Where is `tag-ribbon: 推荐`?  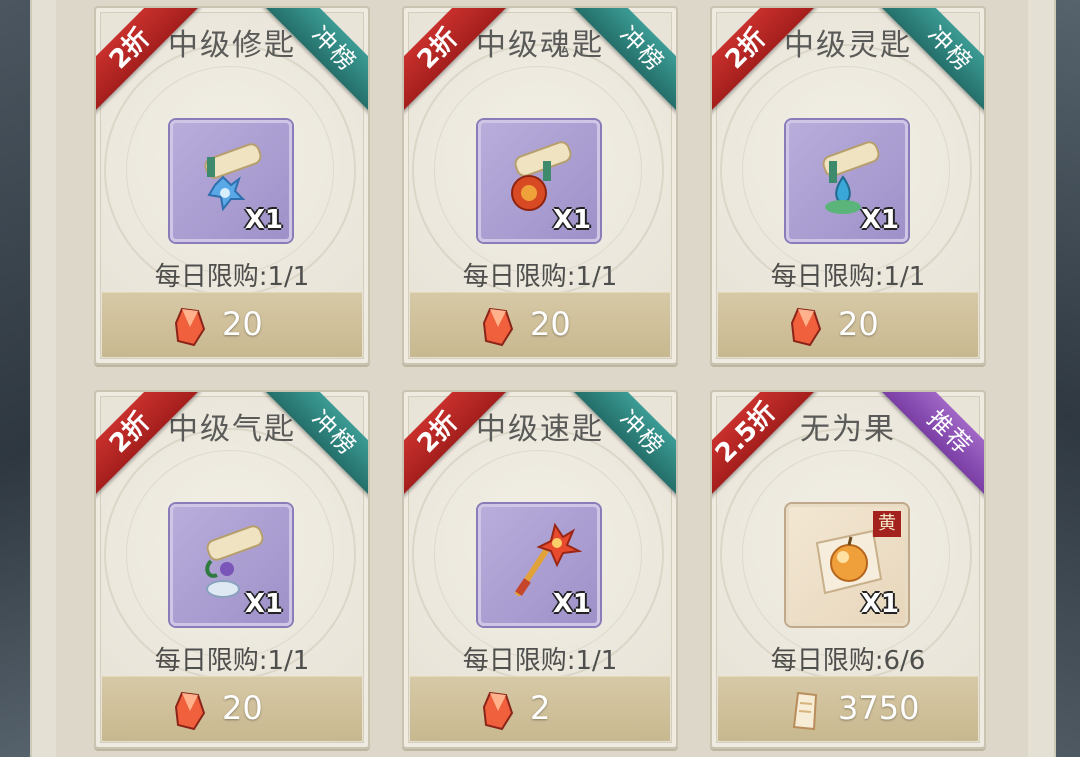
tag-ribbon: 推荐 is located at coordinates (930, 446).